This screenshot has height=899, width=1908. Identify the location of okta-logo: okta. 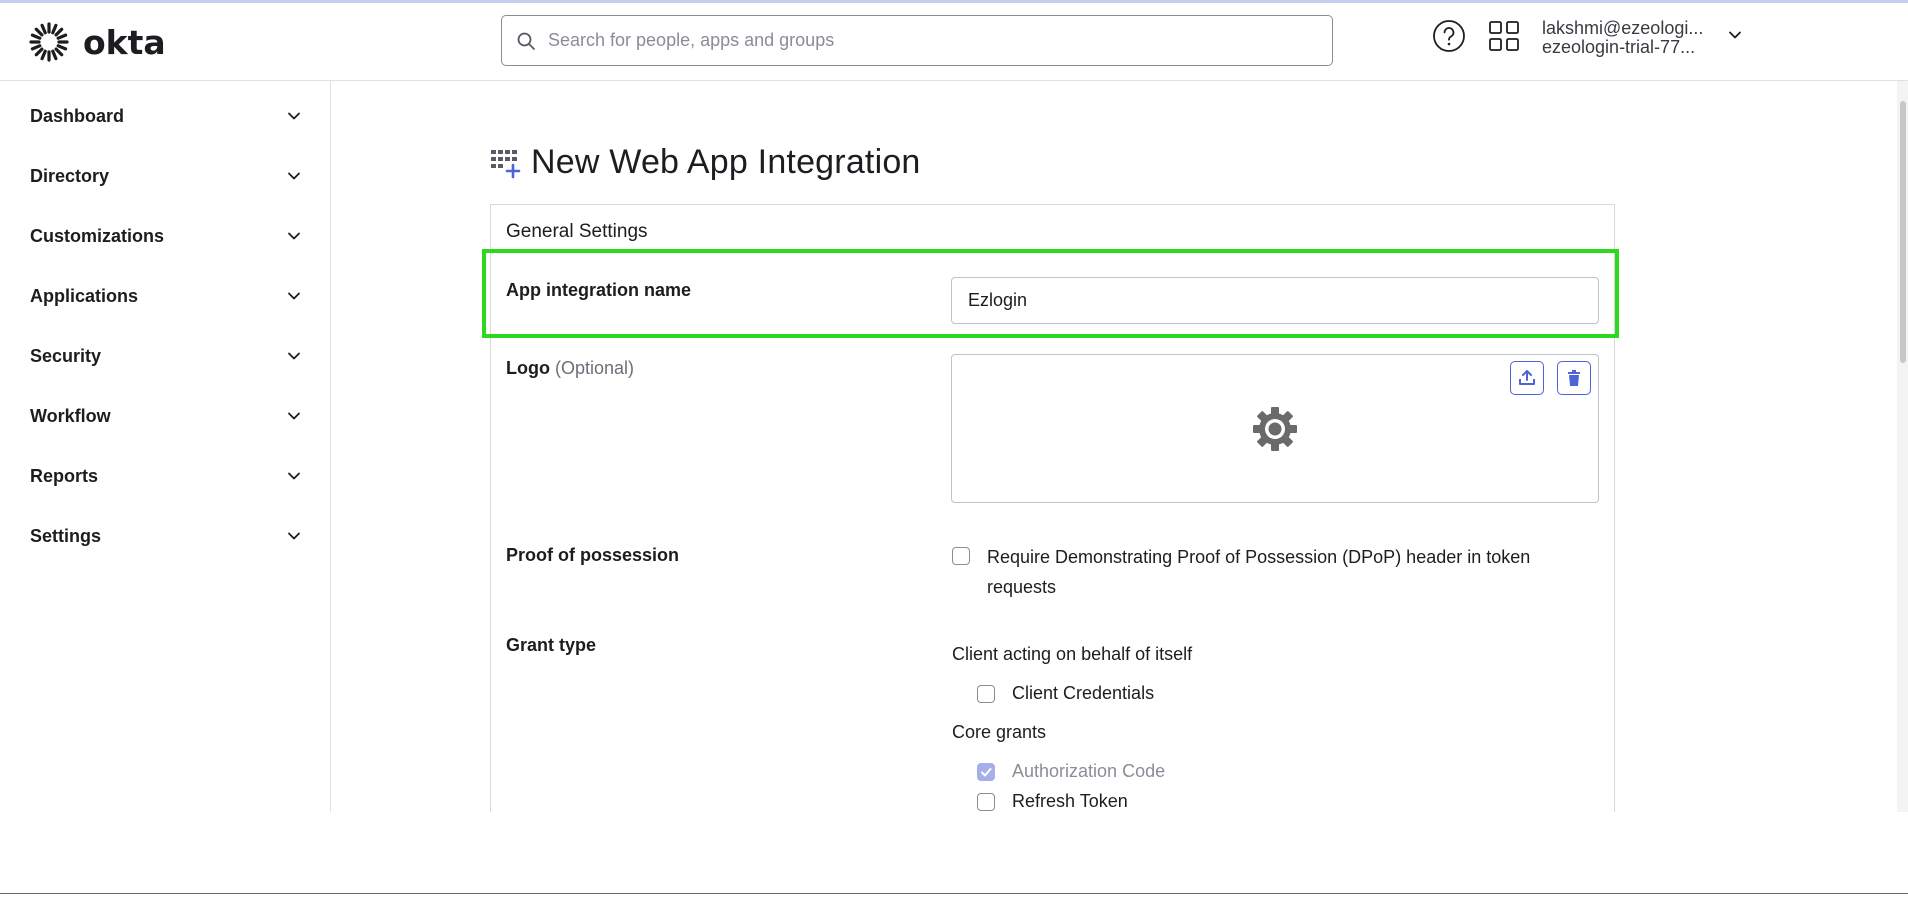
(97, 42).